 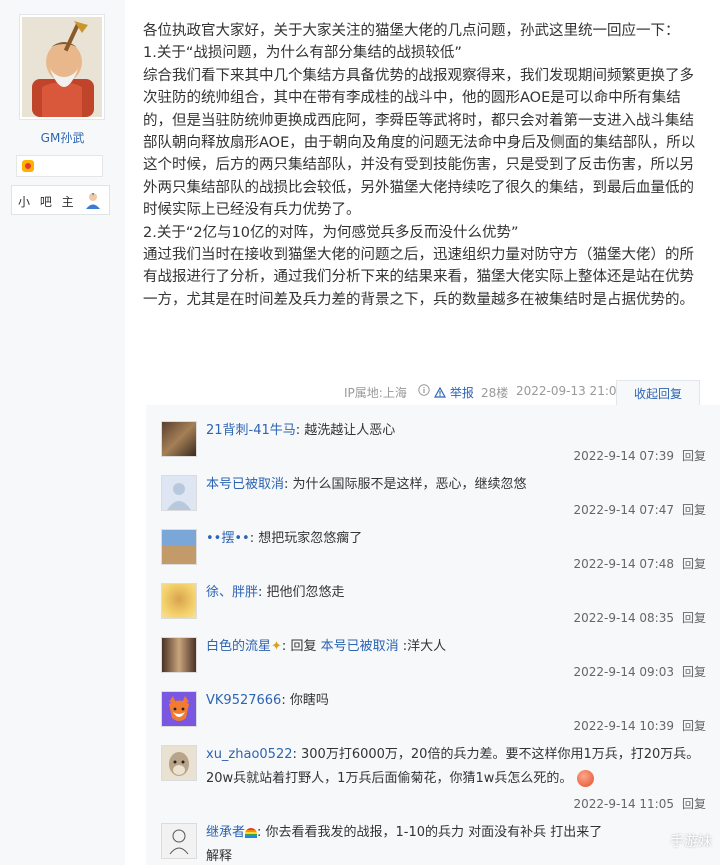 I want to click on reply-username: xu_zhao0522, so click(x=249, y=754).